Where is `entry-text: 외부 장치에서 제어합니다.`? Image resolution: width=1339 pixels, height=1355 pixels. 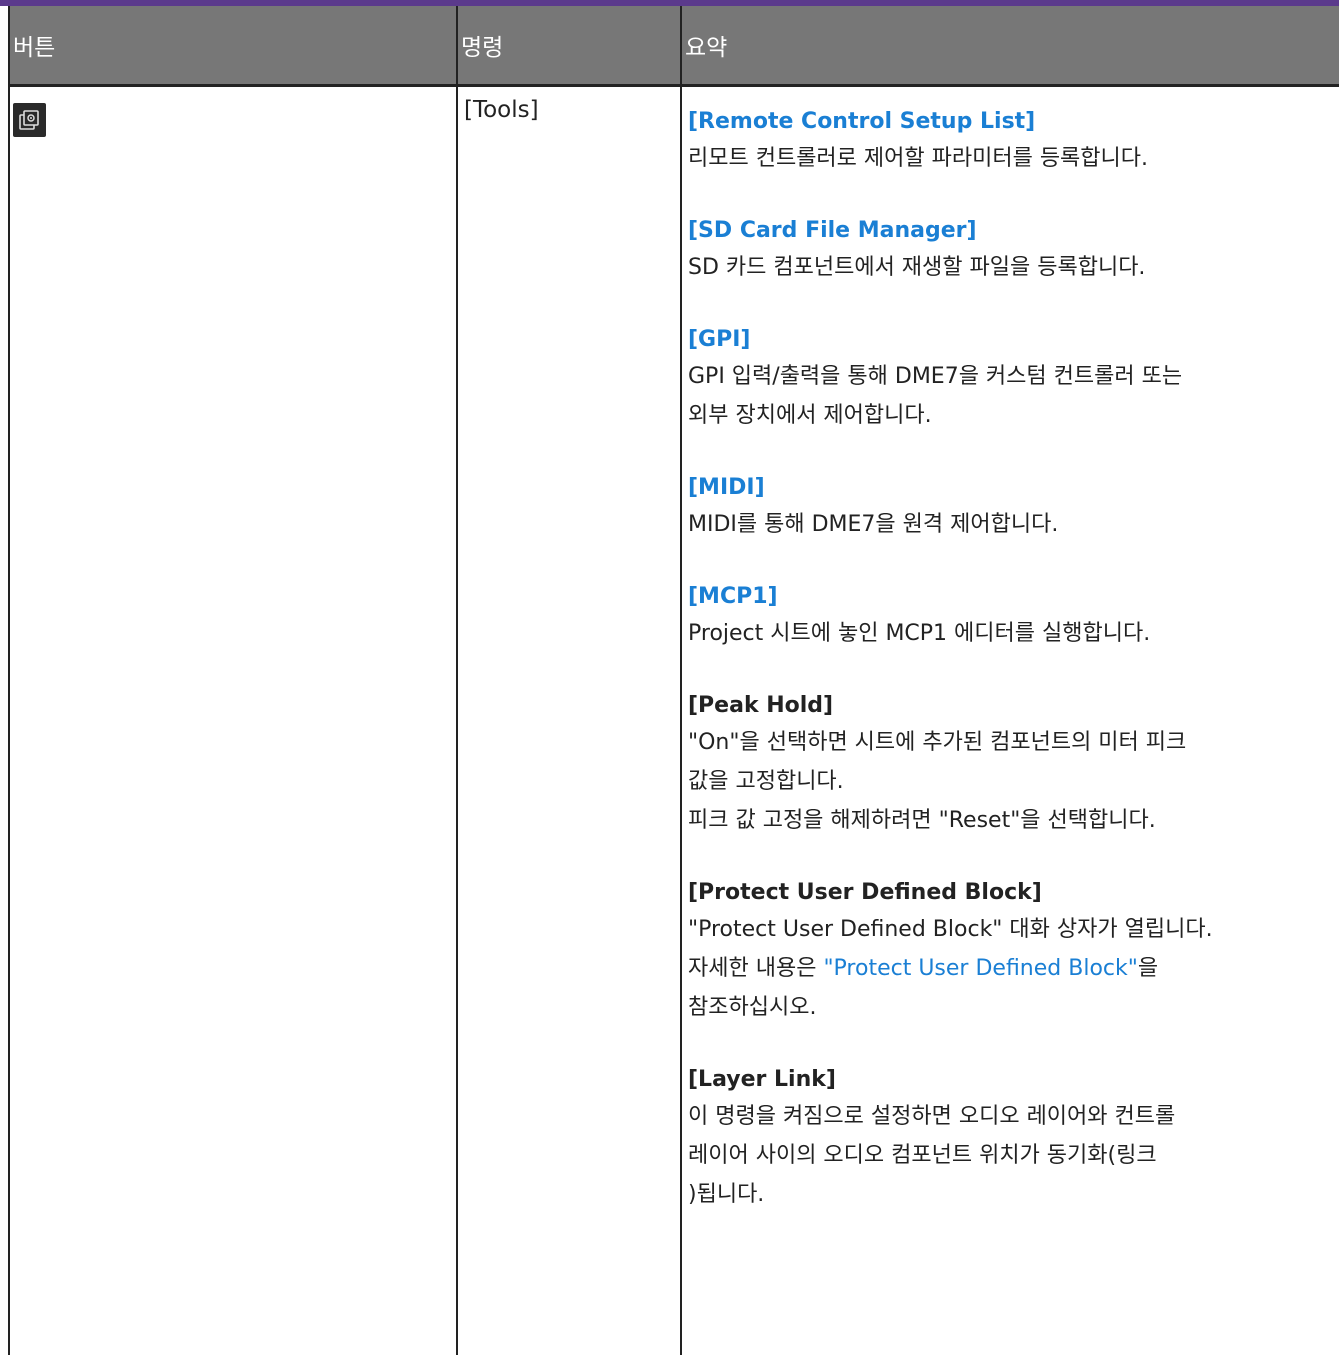 entry-text: 외부 장치에서 제어합니다. is located at coordinates (1013, 415).